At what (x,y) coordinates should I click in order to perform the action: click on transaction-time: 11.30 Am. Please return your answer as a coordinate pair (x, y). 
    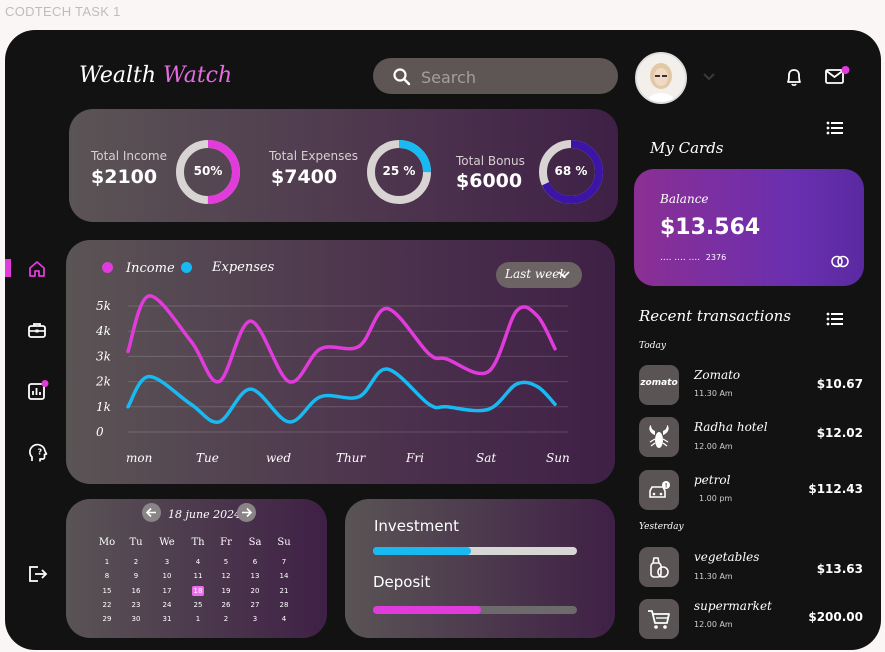
    Looking at the image, I should click on (713, 576).